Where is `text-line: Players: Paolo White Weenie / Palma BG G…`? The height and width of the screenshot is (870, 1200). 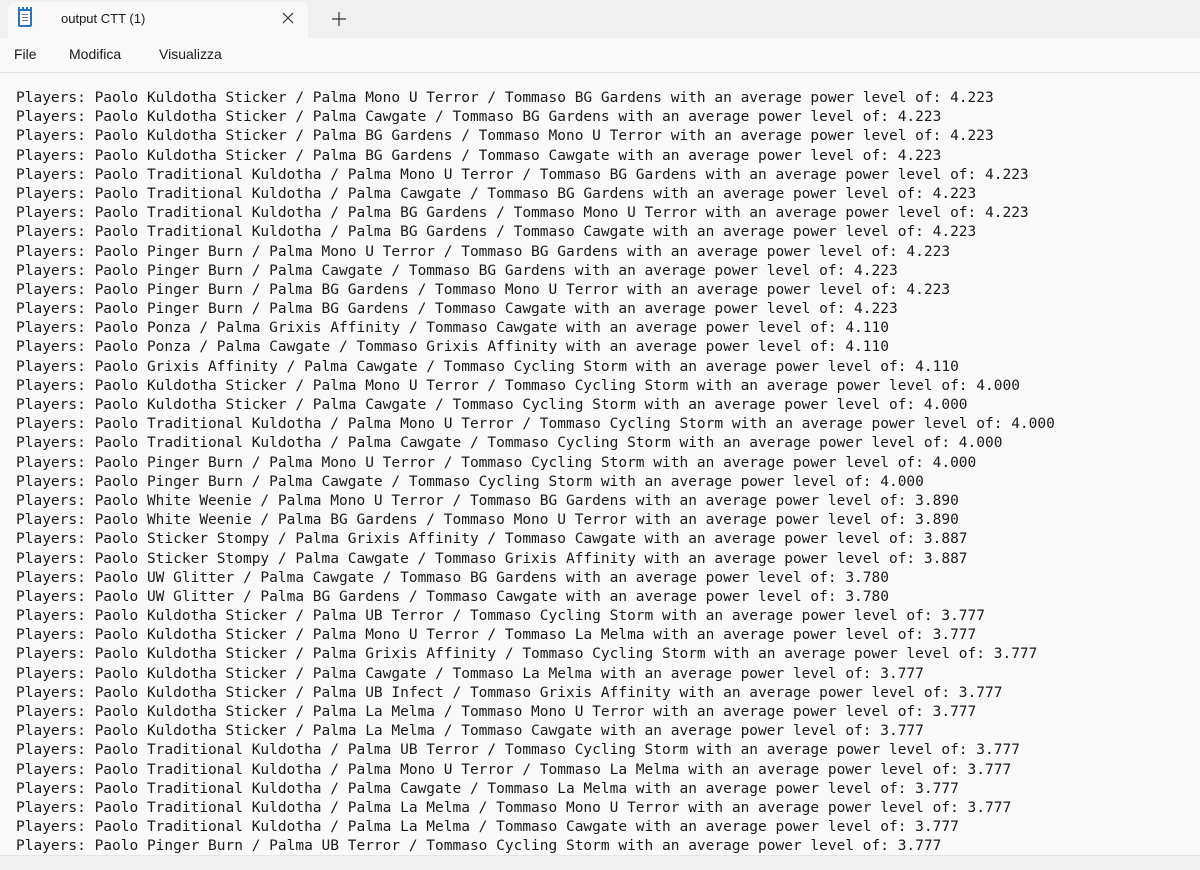 text-line: Players: Paolo White Weenie / Palma BG G… is located at coordinates (487, 520).